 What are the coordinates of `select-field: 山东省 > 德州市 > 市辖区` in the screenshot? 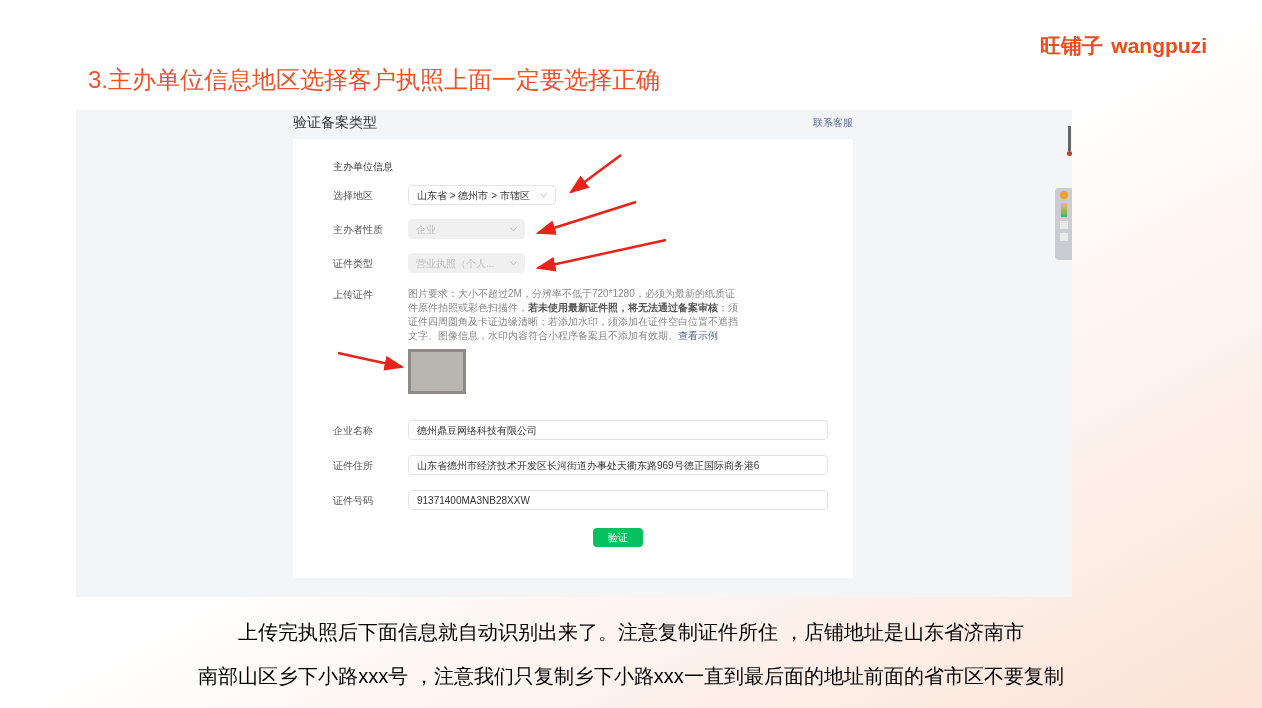 It's located at (482, 195).